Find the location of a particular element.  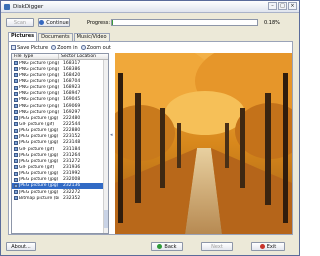

zoom-out-icon is located at coordinates (83, 47).